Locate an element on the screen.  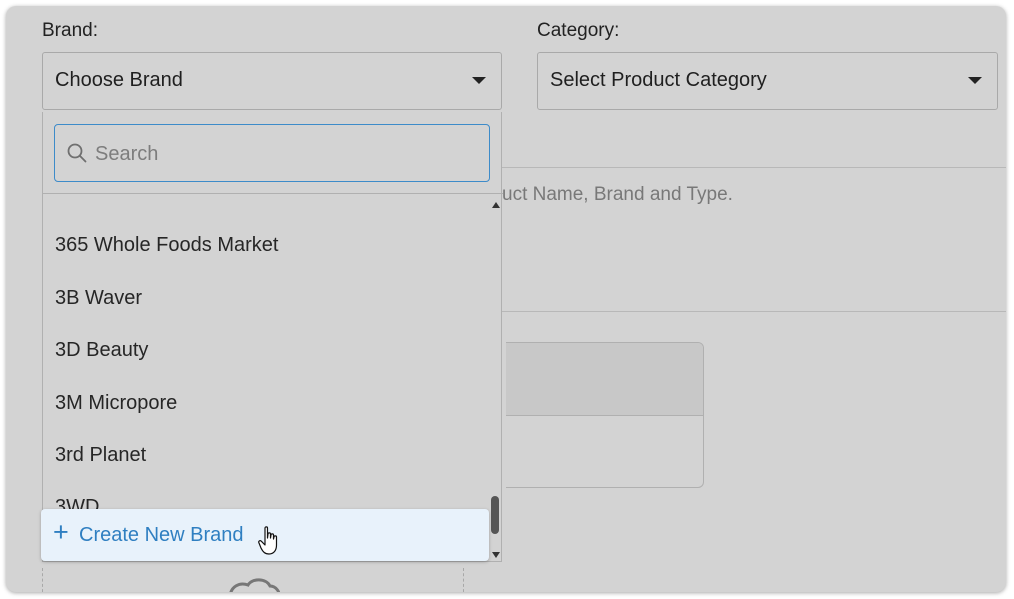
hint-text: uct Name, Brand and Type. is located at coordinates (617, 194).